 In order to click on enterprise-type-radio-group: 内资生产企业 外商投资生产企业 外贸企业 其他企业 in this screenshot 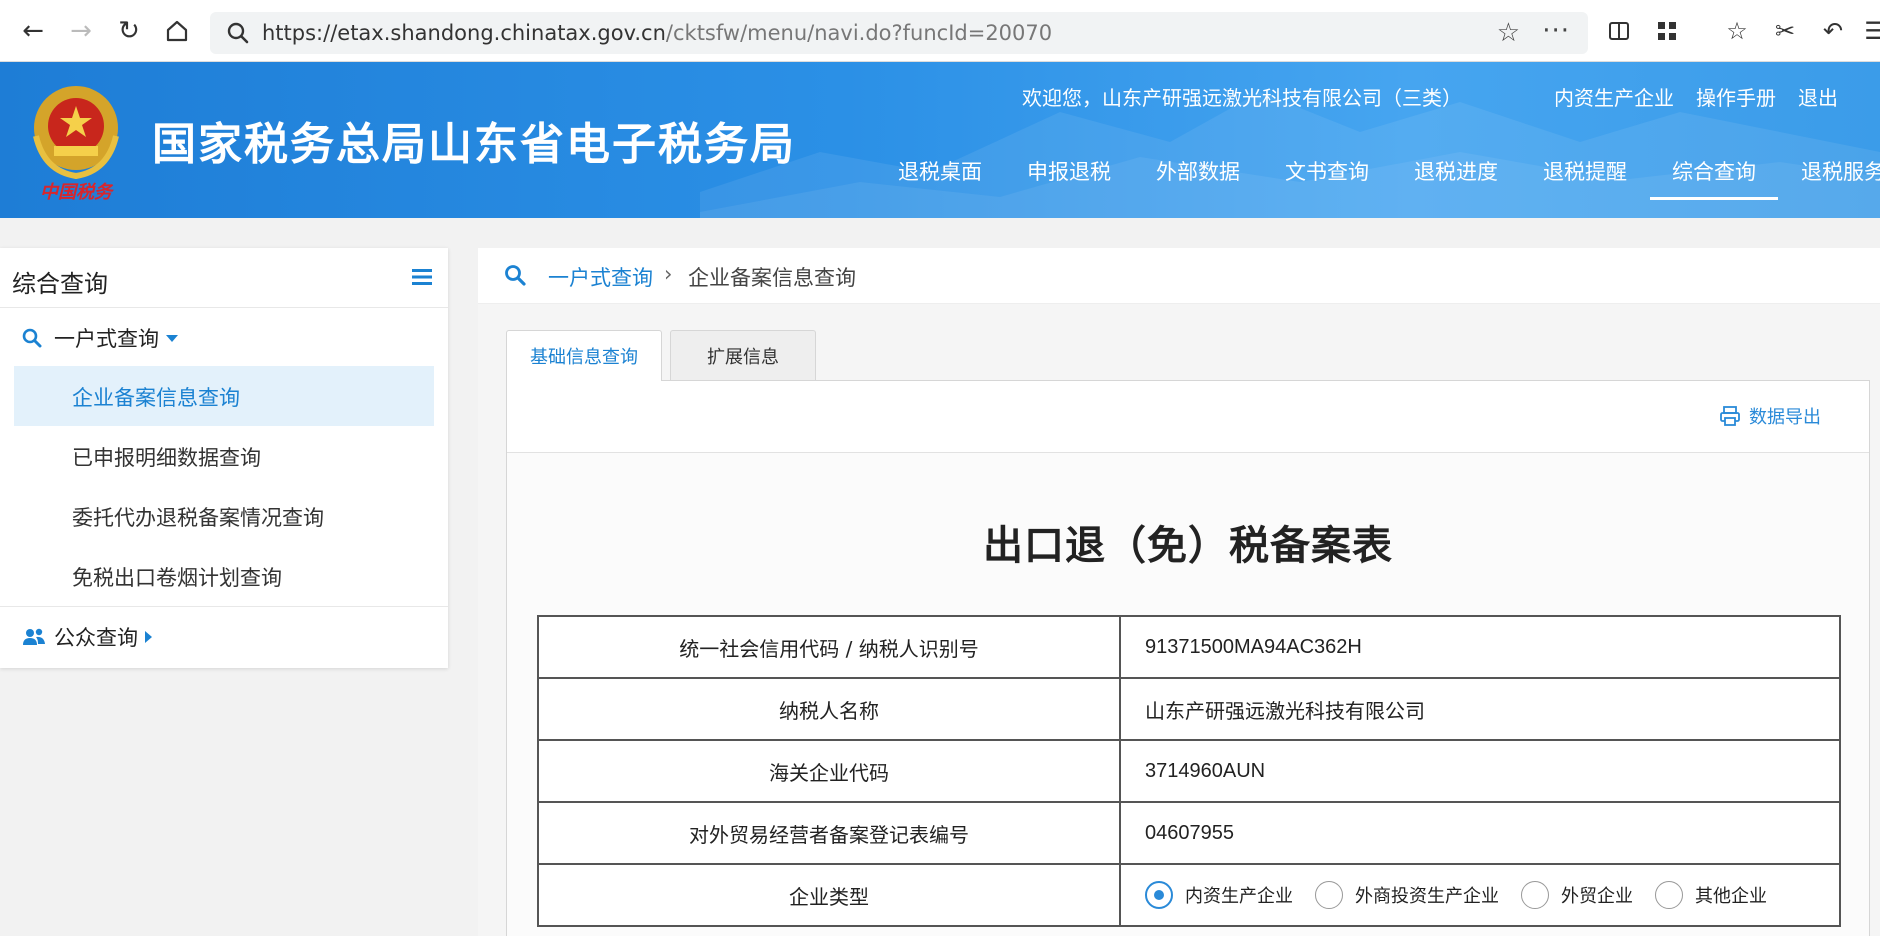, I will do `click(1492, 895)`.